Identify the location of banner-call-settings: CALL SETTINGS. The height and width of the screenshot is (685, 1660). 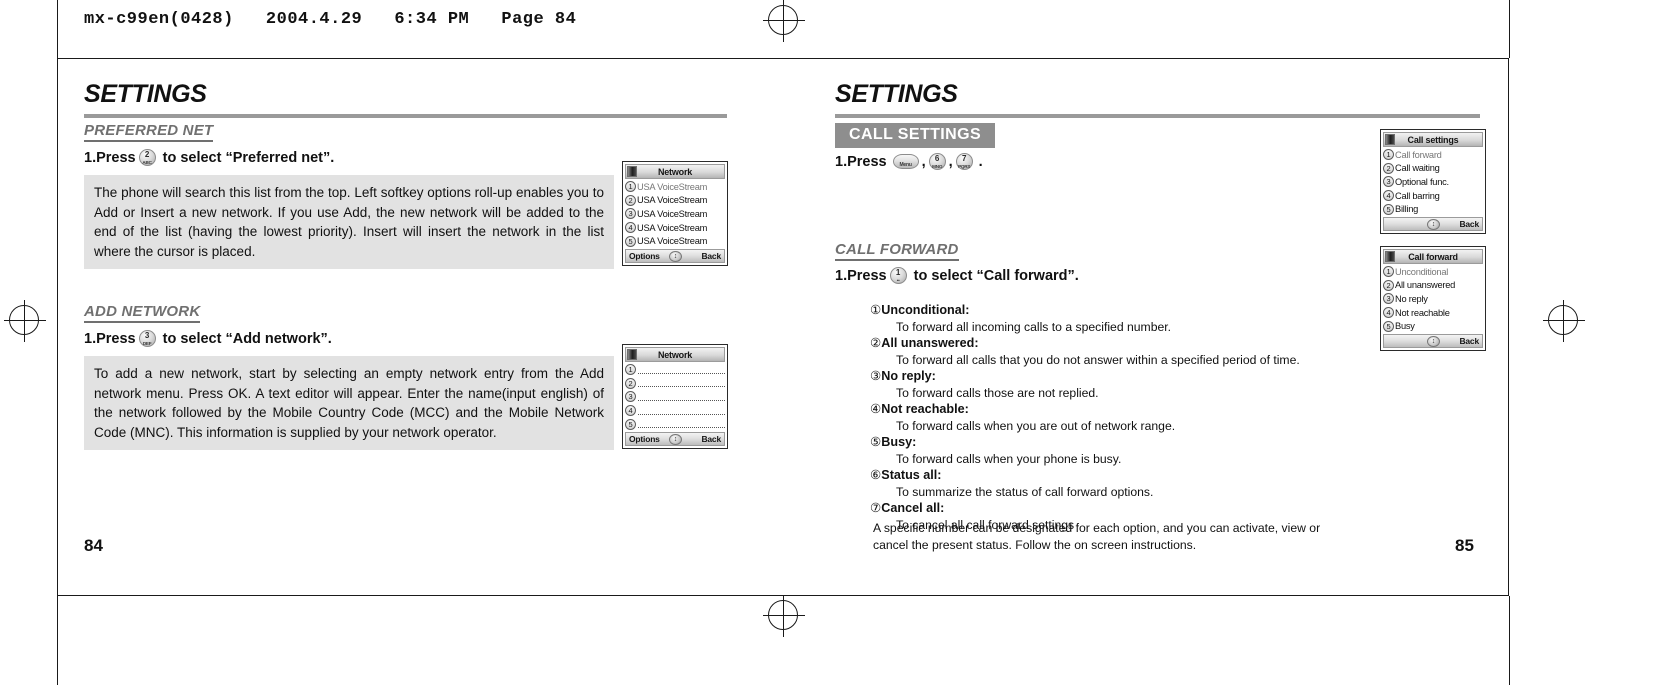
(915, 135).